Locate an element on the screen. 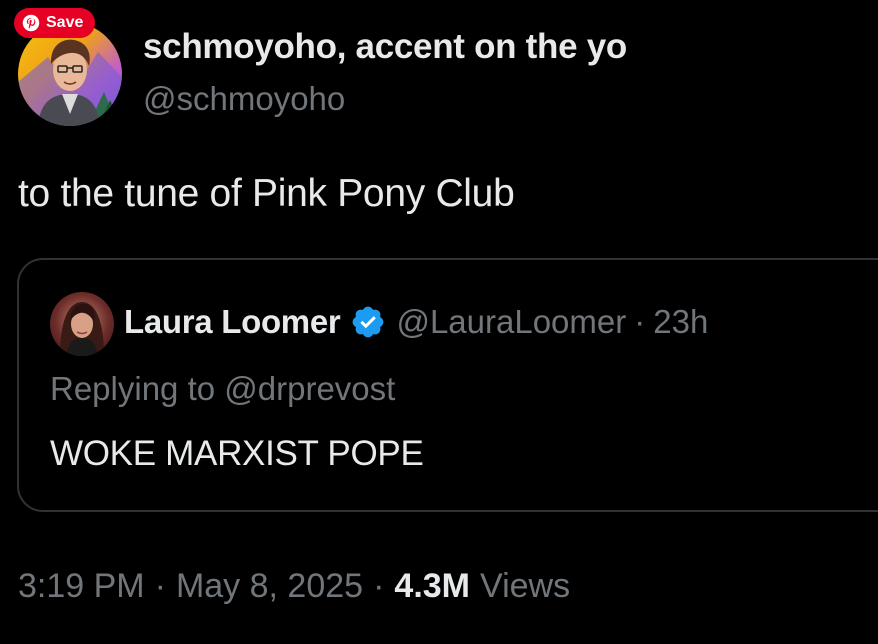 This screenshot has width=878, height=644. tweet-text: to the tune of Pink Pony Club is located at coordinates (266, 193).